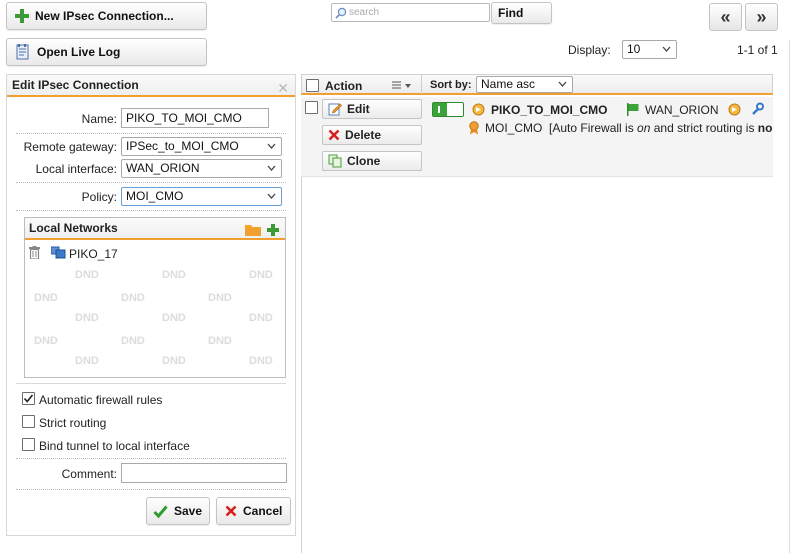  Describe the element at coordinates (188, 511) in the screenshot. I see `save-label: Save` at that location.